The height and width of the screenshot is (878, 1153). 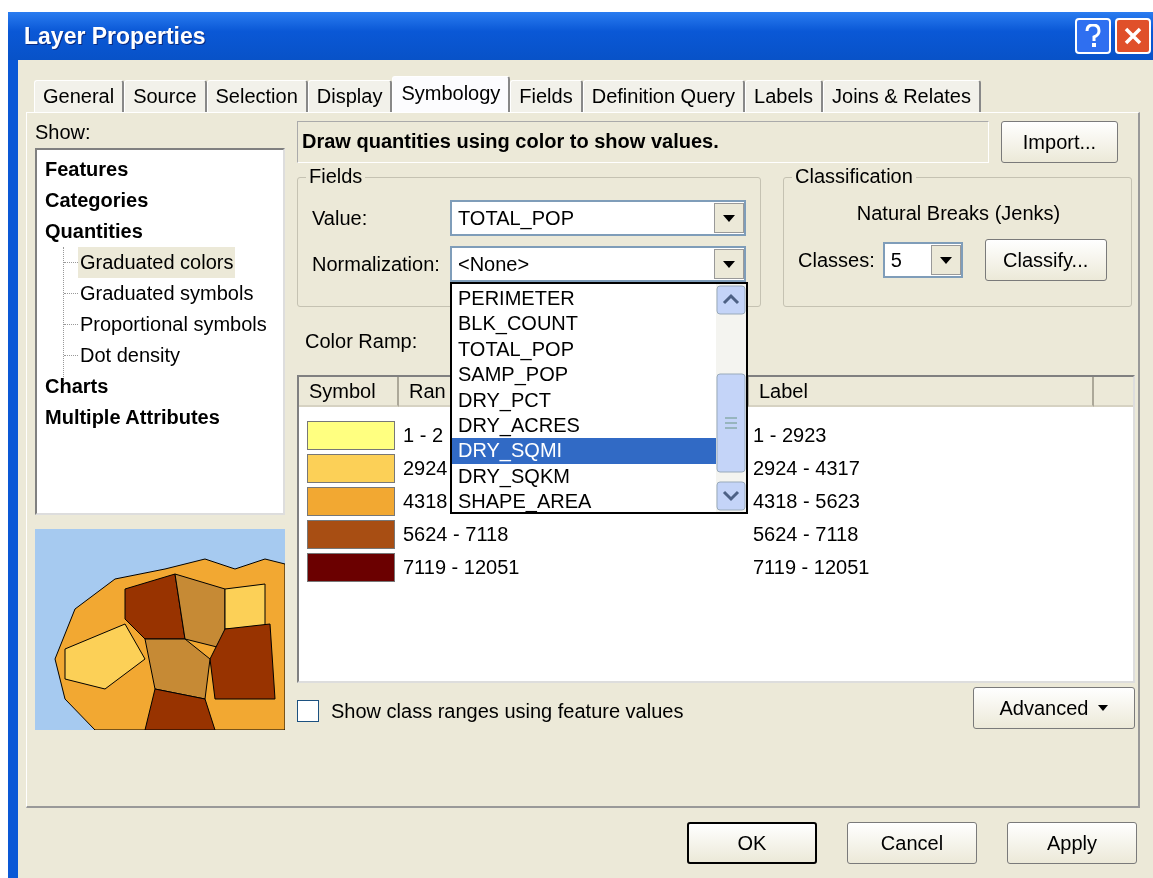 I want to click on checkbox, so click(x=308, y=711).